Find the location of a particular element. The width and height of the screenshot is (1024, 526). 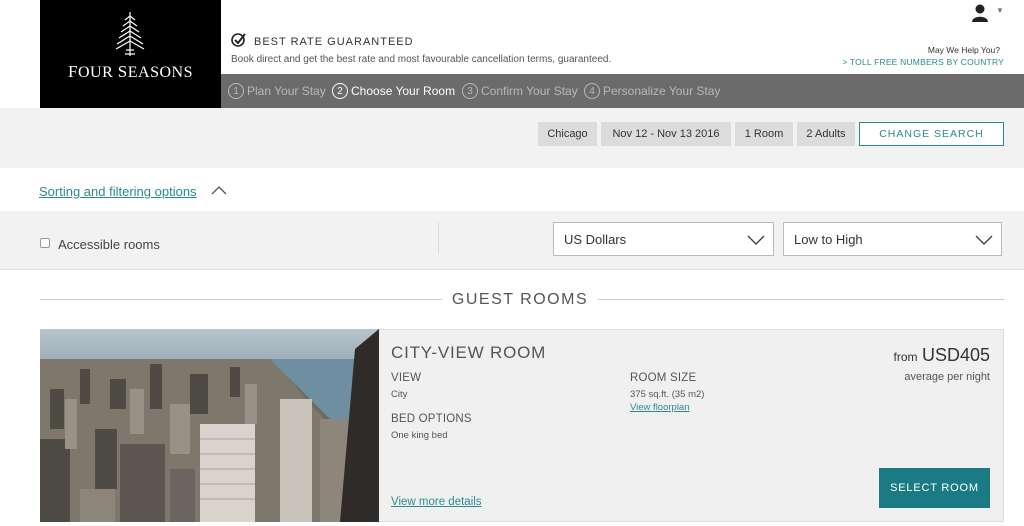

user-account-icon is located at coordinates (980, 13).